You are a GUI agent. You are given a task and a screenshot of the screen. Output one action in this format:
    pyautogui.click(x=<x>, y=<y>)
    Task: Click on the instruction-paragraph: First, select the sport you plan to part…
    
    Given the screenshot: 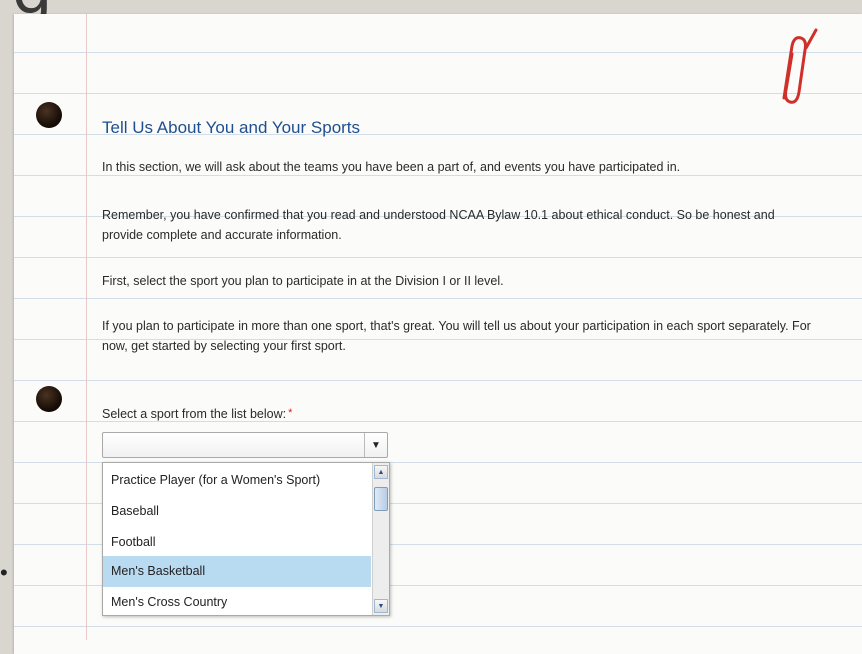 What is the action you would take?
    pyautogui.click(x=303, y=281)
    